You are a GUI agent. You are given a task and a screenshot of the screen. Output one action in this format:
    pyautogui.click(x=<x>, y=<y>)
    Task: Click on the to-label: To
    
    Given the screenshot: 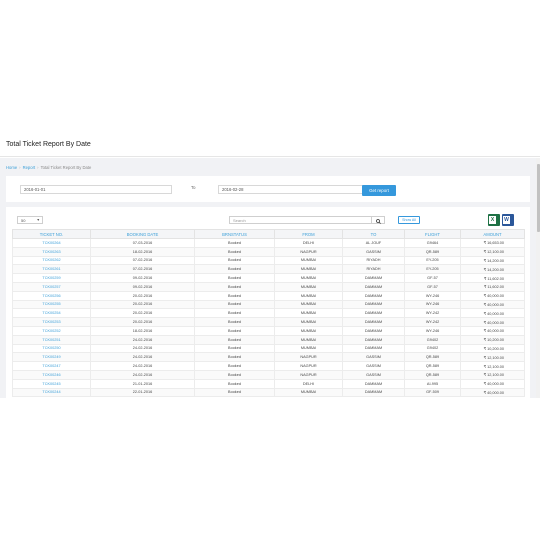 What is the action you would take?
    pyautogui.click(x=193, y=187)
    